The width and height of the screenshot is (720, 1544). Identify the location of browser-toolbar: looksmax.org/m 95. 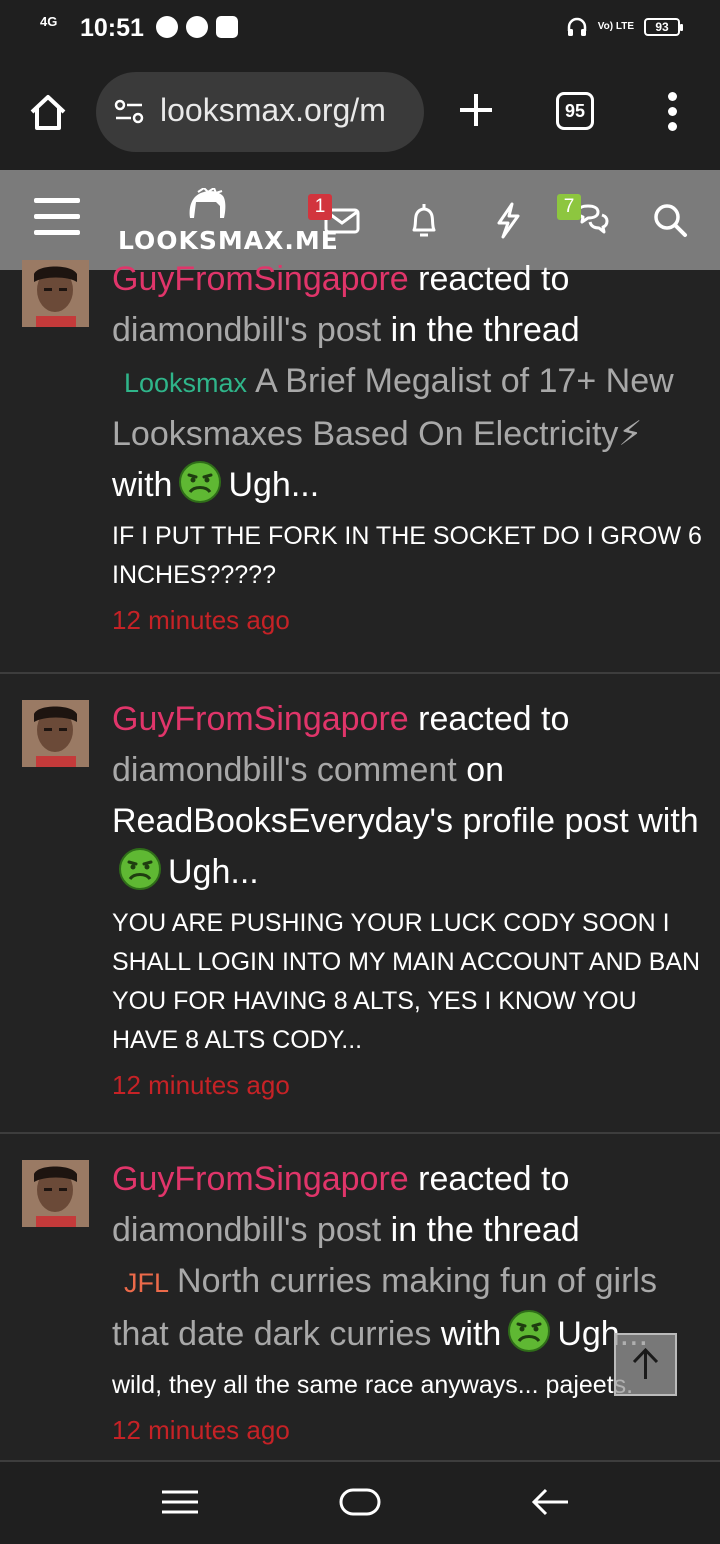
(360, 113).